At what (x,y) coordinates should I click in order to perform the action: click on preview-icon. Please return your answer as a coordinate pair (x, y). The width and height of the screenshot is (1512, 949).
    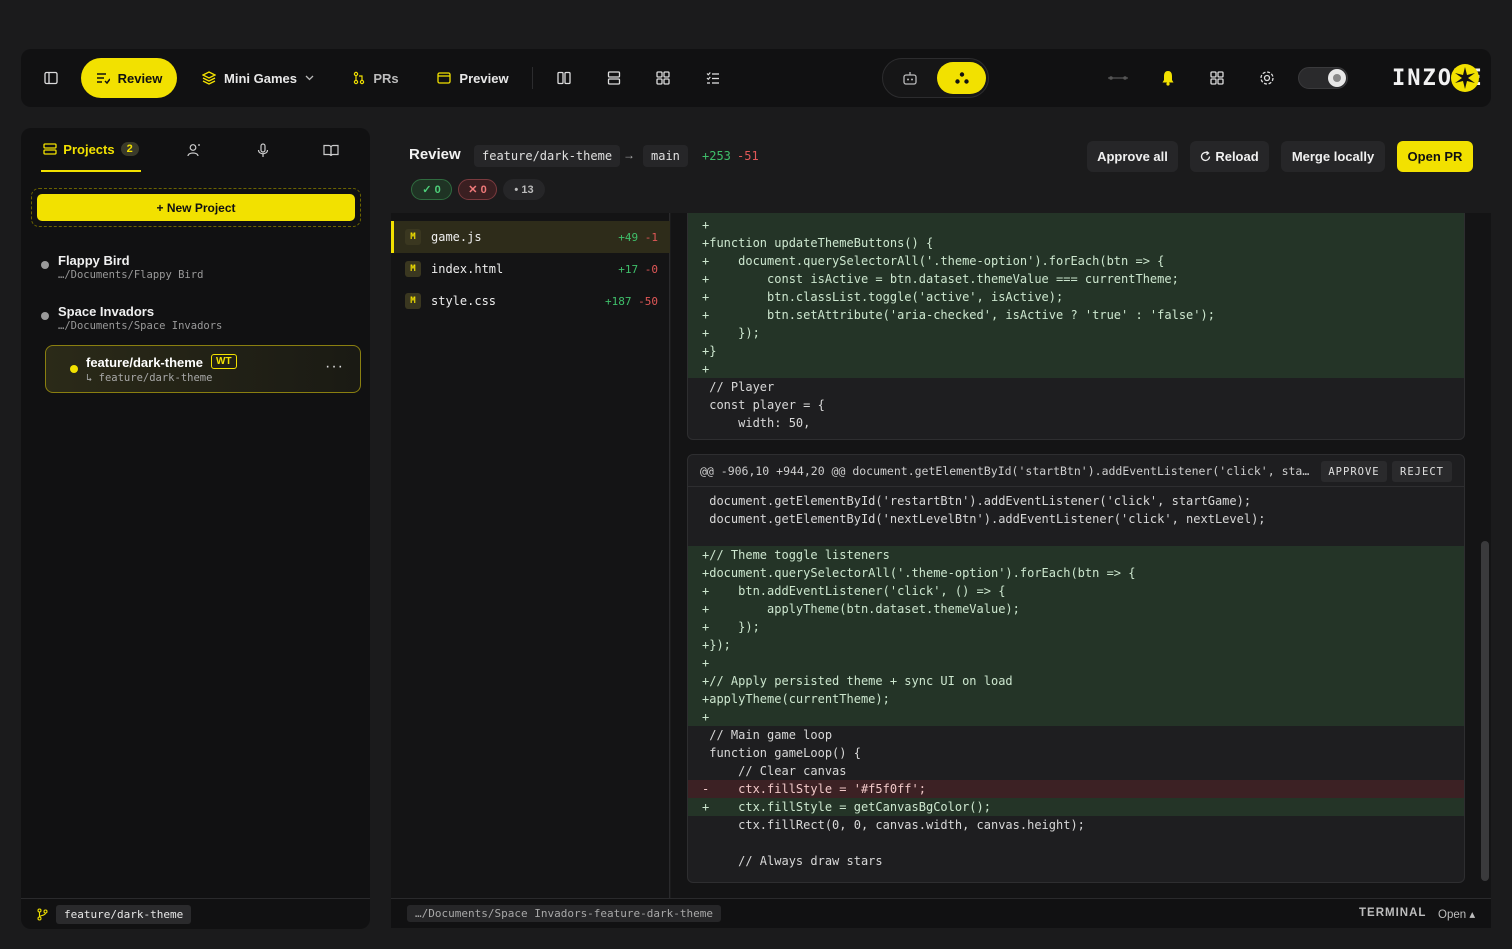
    Looking at the image, I should click on (444, 78).